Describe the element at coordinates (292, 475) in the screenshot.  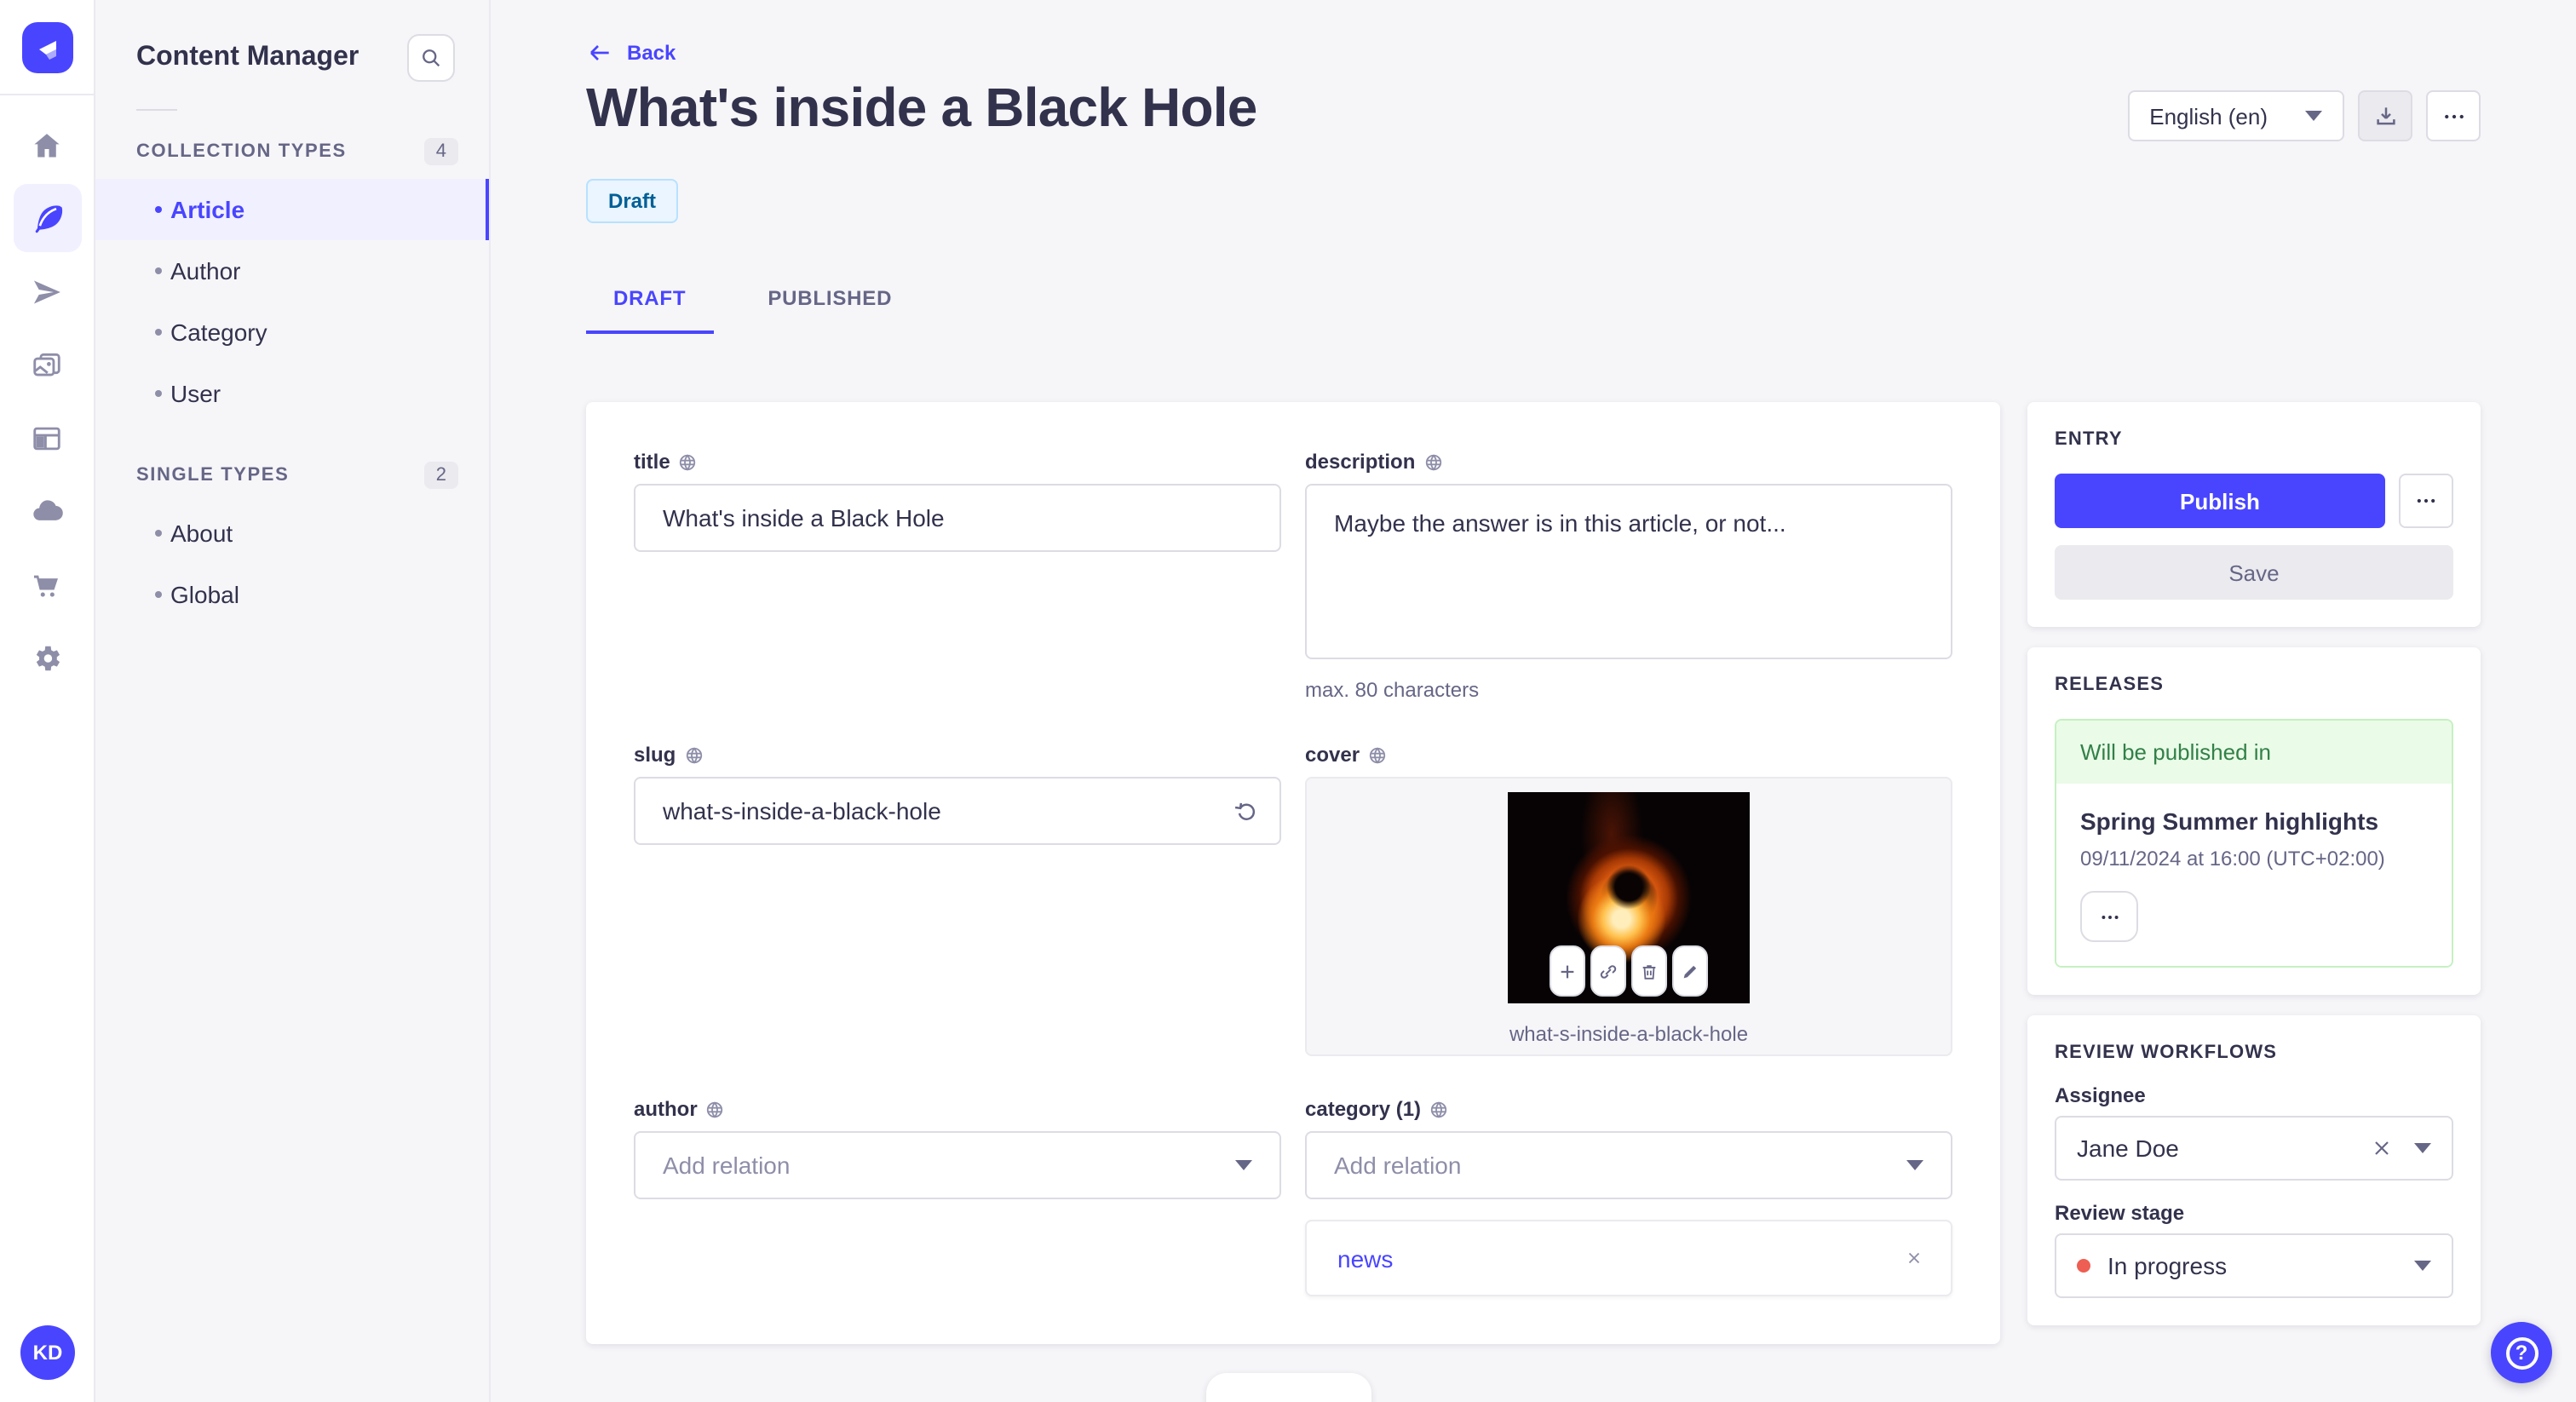
I see `single-types-header: SINGLE TYPES 2` at that location.